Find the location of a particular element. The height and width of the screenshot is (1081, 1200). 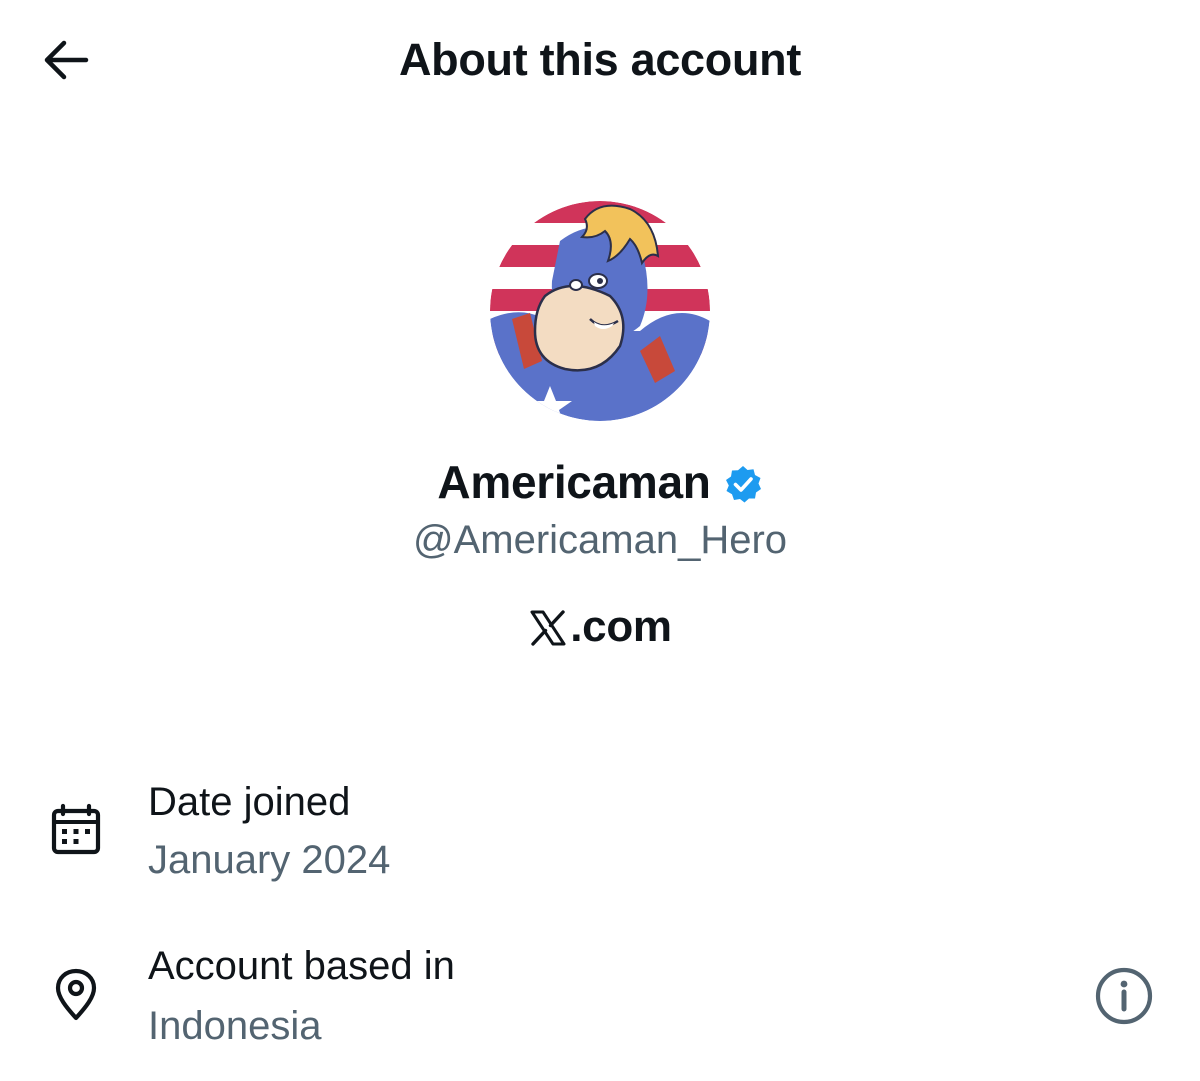

profile-avatar is located at coordinates (600, 311).